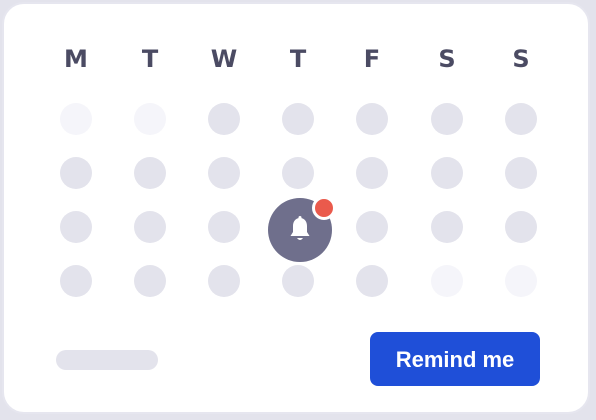 Image resolution: width=596 pixels, height=420 pixels. I want to click on weekday-label: F, so click(372, 59).